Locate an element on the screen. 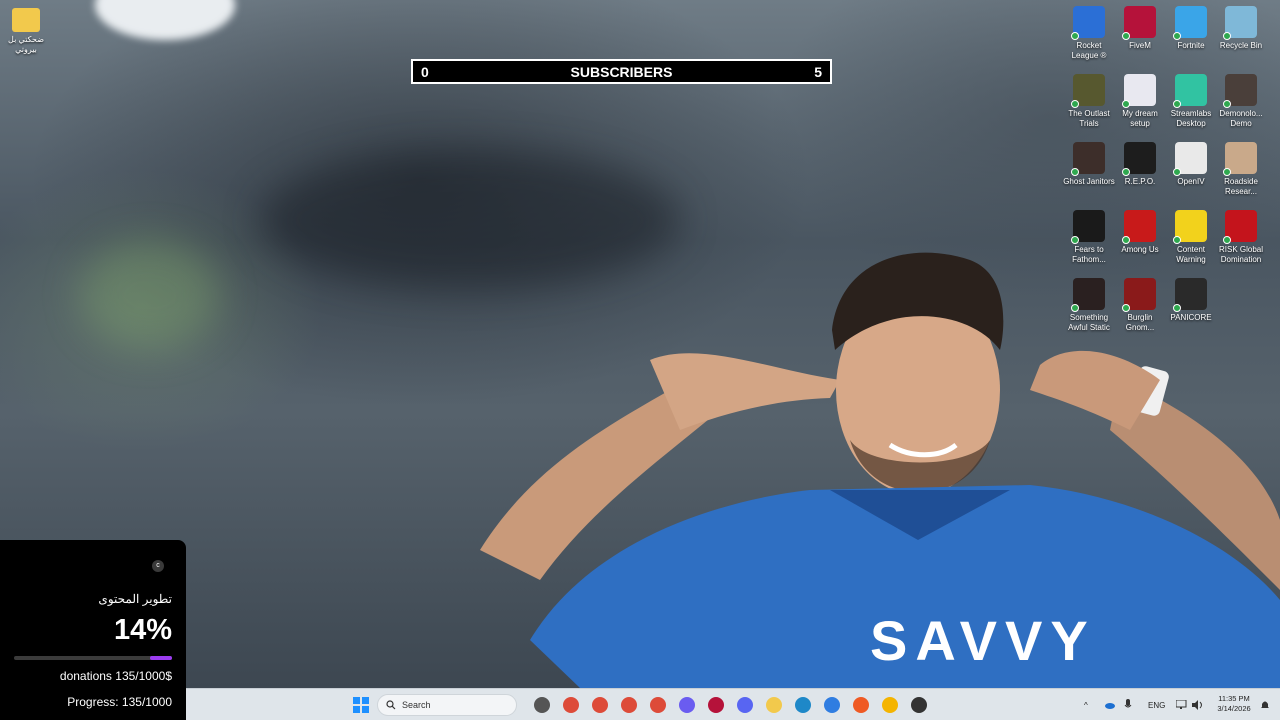 This screenshot has height=720, width=1280. taskbar-file-explorer is located at coordinates (774, 705).